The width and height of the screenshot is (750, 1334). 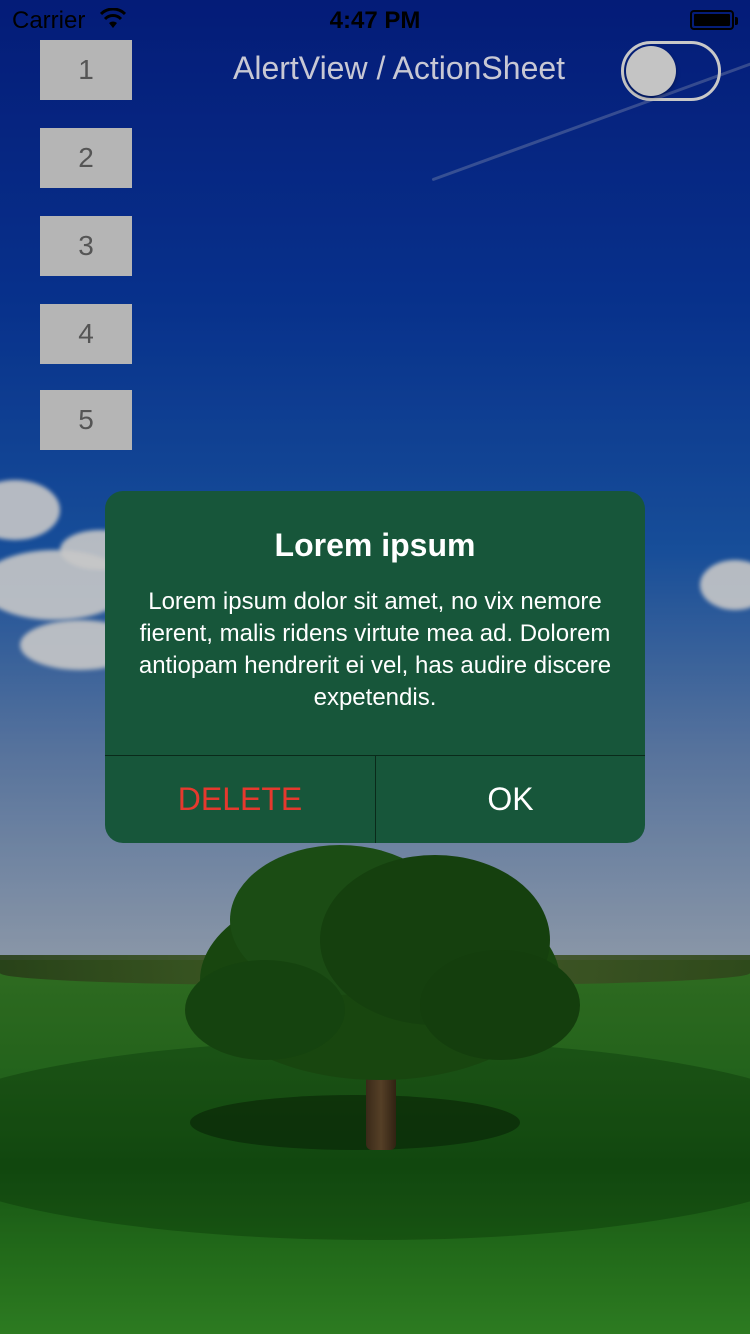 What do you see at coordinates (86, 420) in the screenshot?
I see `number-button-5: 5` at bounding box center [86, 420].